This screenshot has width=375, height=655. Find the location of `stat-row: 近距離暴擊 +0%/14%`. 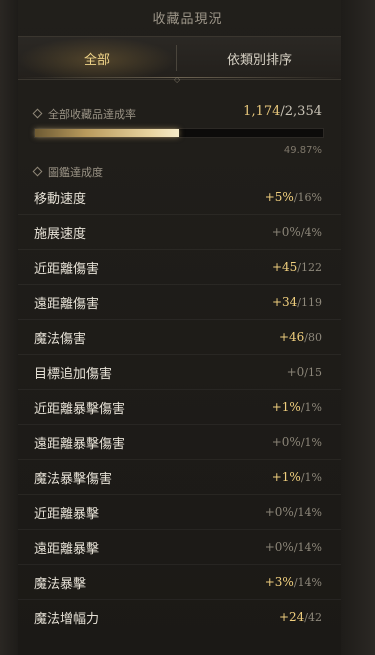

stat-row: 近距離暴擊 +0%/14% is located at coordinates (179, 511).